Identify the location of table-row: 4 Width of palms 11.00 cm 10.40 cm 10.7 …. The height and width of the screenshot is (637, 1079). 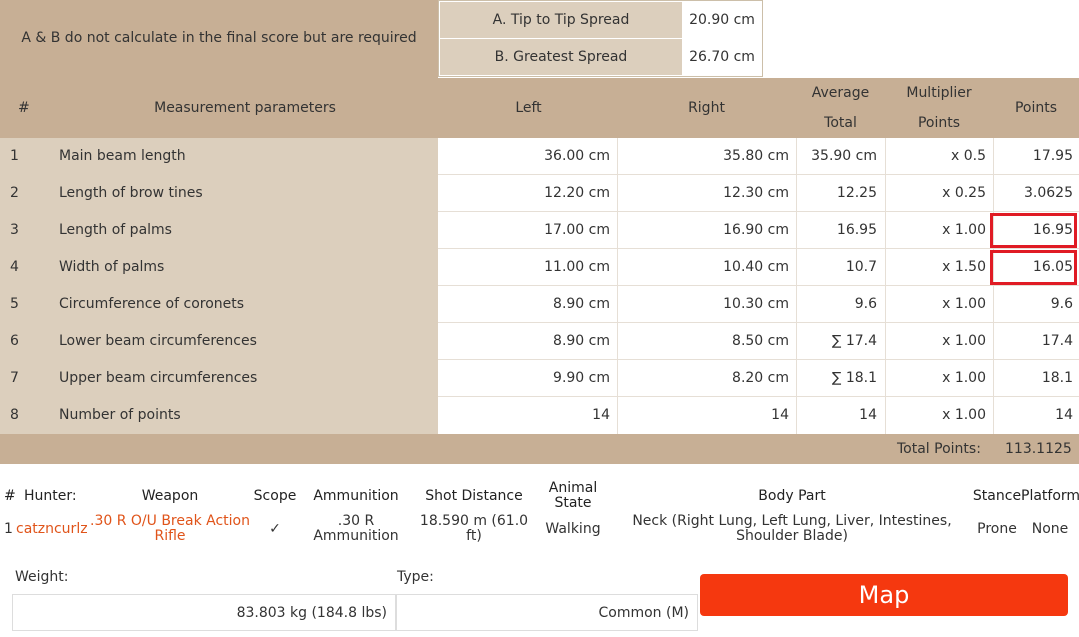
(539, 267).